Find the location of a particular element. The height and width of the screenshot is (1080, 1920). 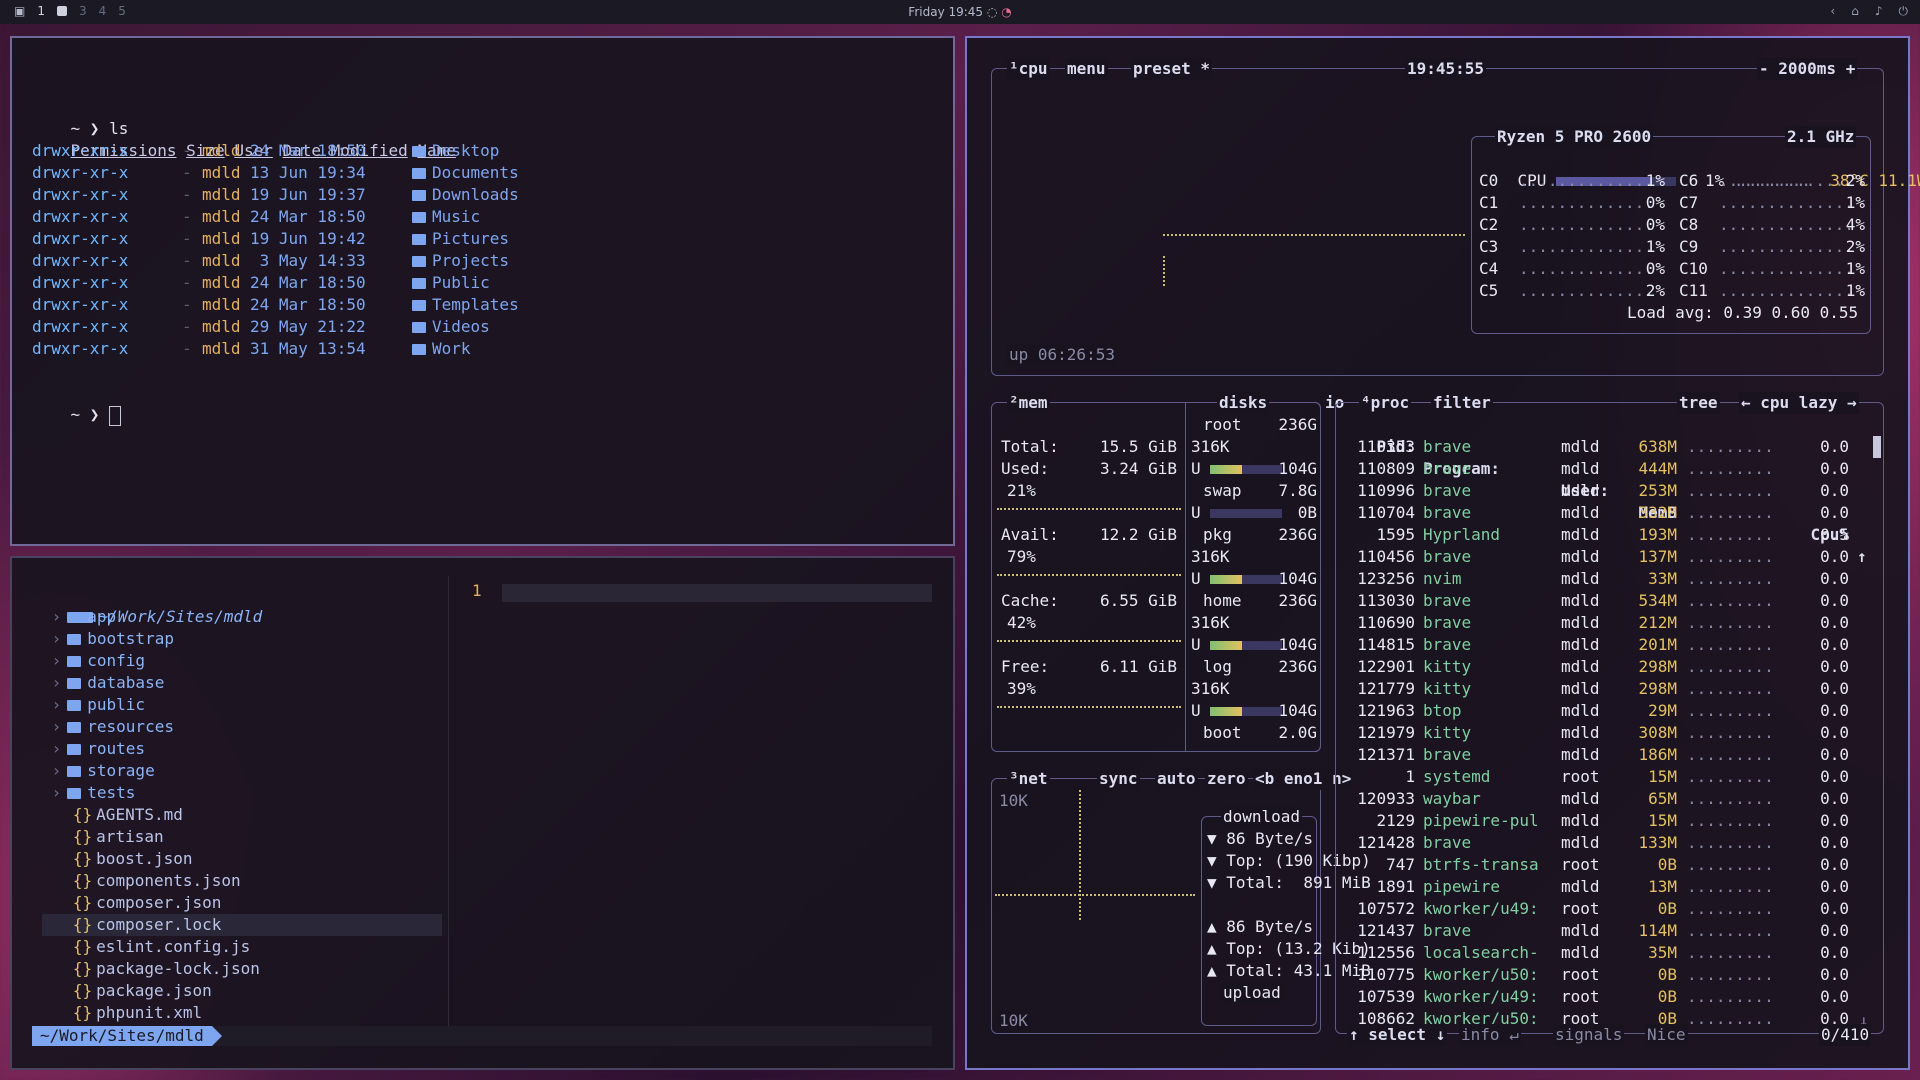

tree-file: {} package-lock.json is located at coordinates (242, 969).